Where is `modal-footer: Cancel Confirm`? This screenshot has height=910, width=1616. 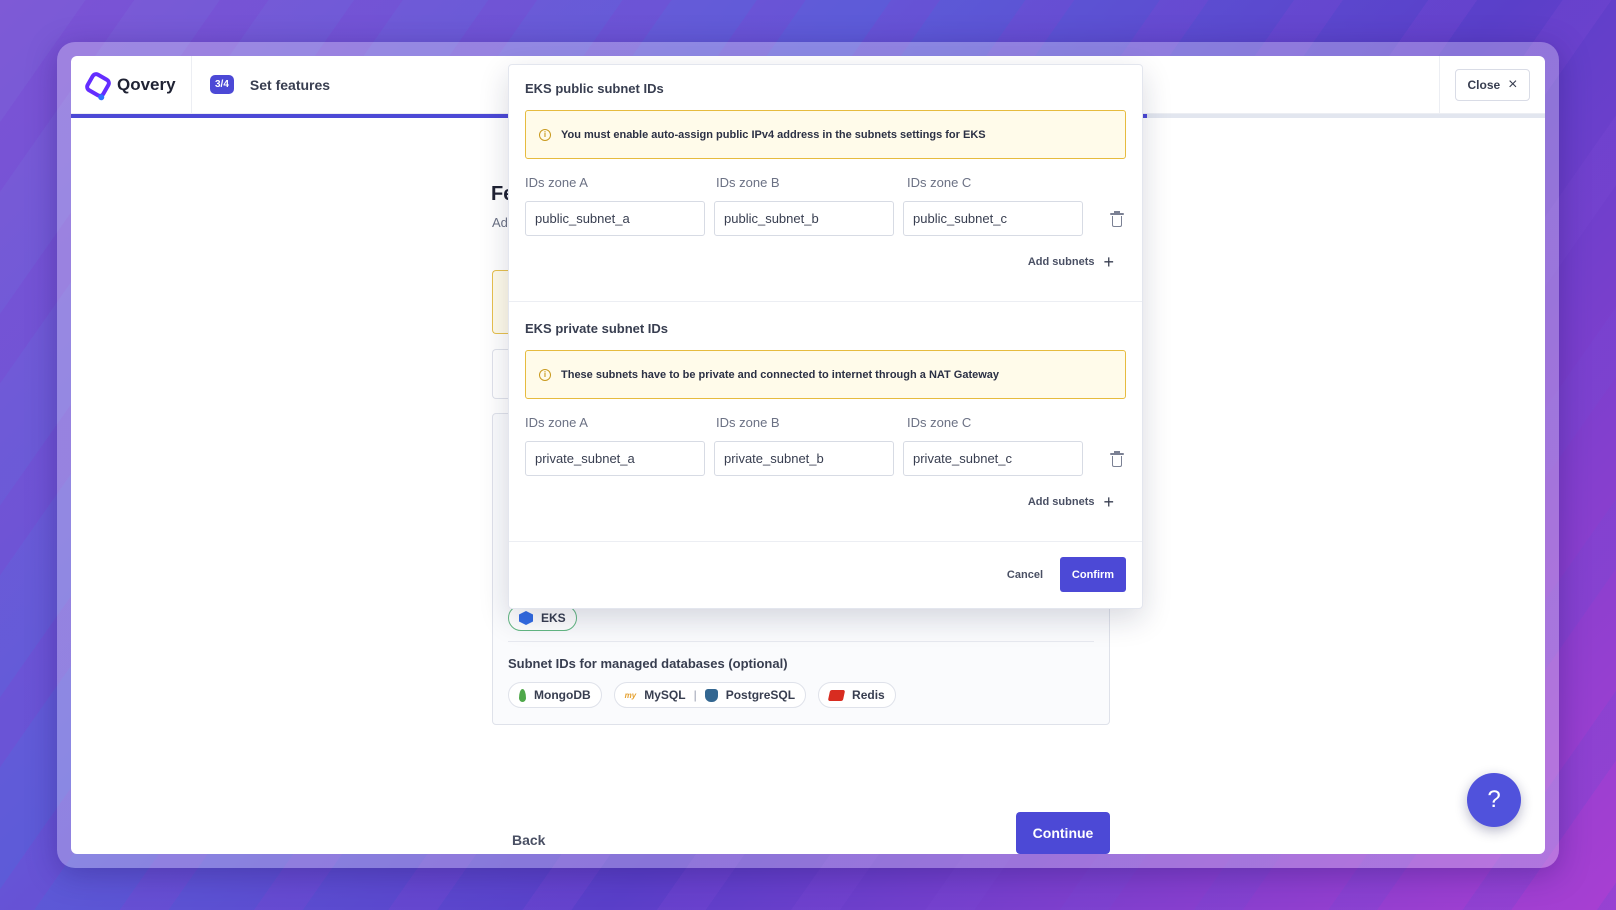
modal-footer: Cancel Confirm is located at coordinates (1066, 574).